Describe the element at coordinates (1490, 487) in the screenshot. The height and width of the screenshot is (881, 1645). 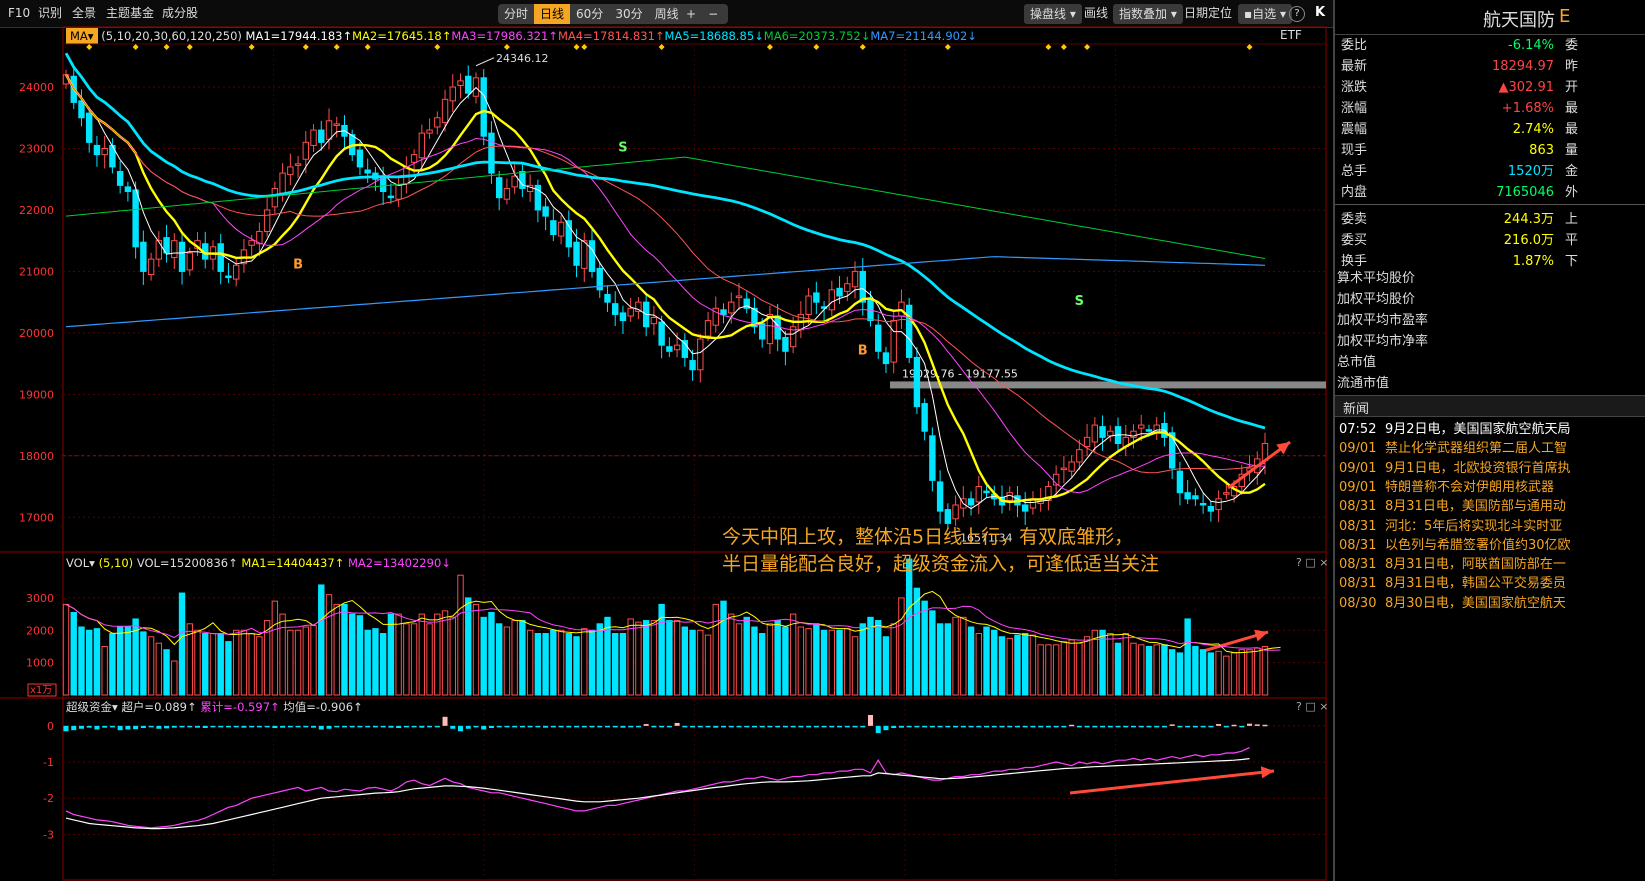
I see `news-item: 09/01 特朗普称不会对伊朗用核武器` at that location.